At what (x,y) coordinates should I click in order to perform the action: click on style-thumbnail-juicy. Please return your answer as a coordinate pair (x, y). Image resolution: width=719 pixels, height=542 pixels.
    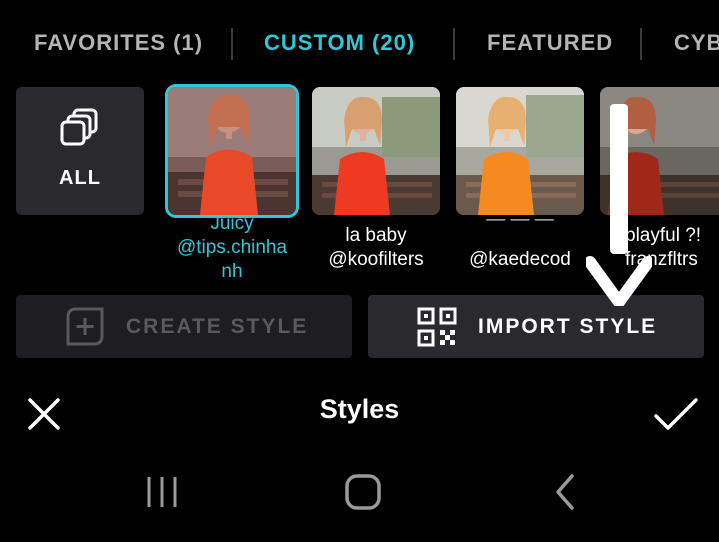
    Looking at the image, I should click on (232, 151).